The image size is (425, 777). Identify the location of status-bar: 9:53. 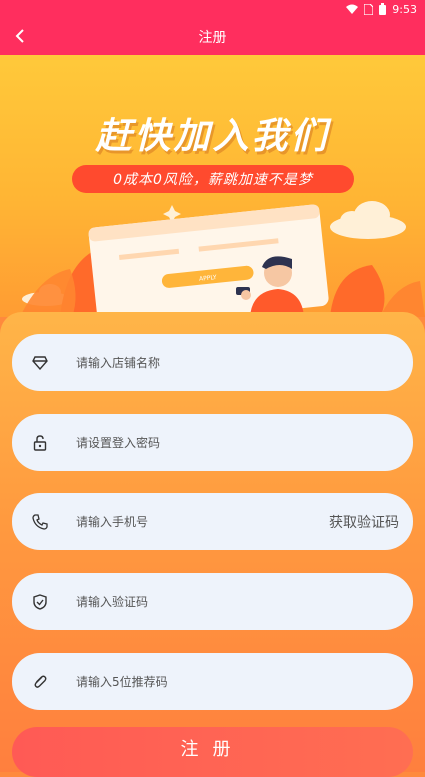
(212, 9).